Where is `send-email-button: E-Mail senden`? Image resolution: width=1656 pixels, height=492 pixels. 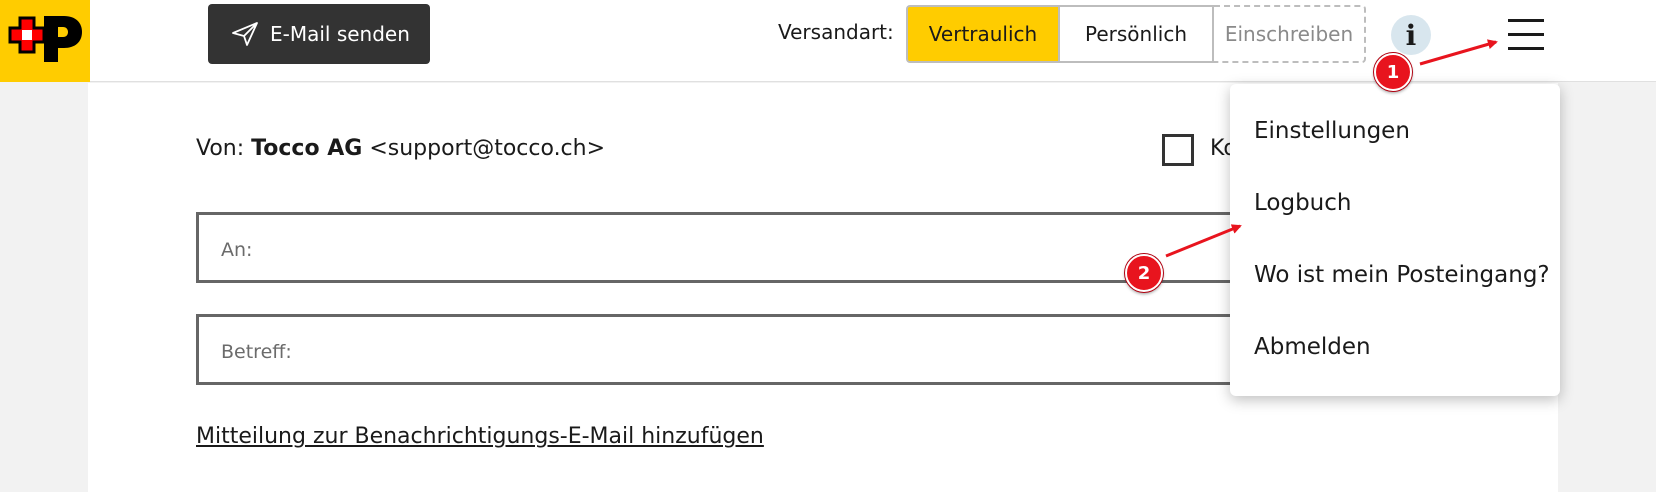
send-email-button: E-Mail senden is located at coordinates (319, 34).